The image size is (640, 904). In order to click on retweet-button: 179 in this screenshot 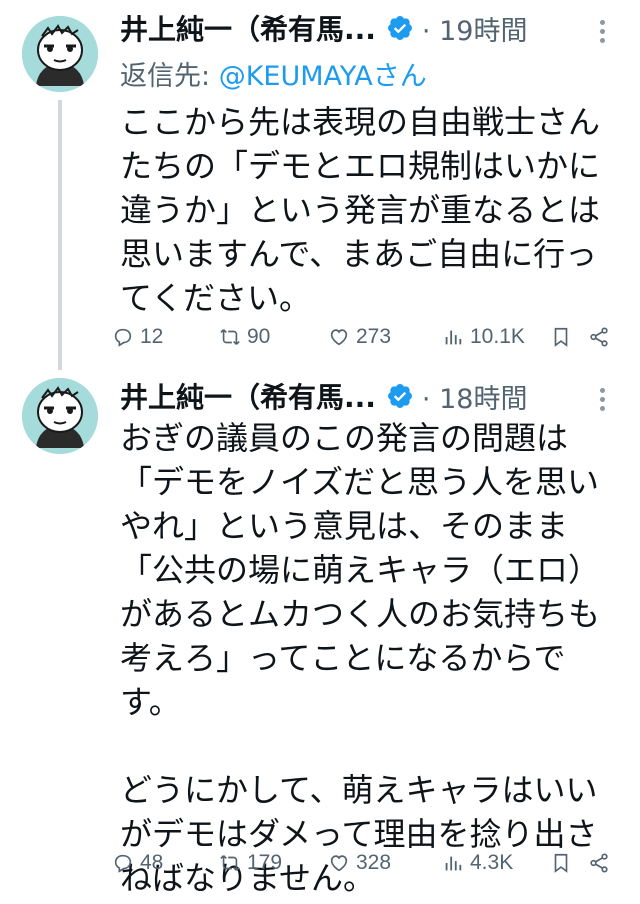, I will do `click(250, 863)`.